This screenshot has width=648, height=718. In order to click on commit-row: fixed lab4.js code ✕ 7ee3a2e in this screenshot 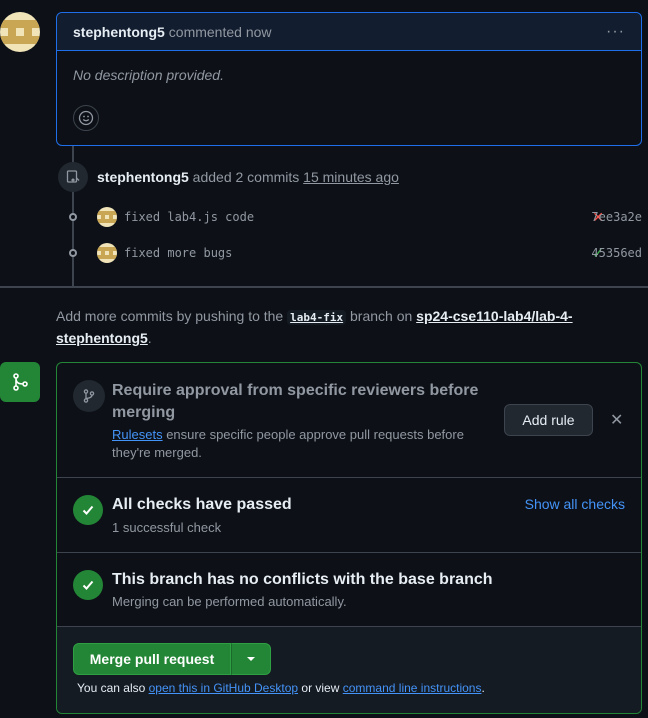, I will do `click(354, 217)`.